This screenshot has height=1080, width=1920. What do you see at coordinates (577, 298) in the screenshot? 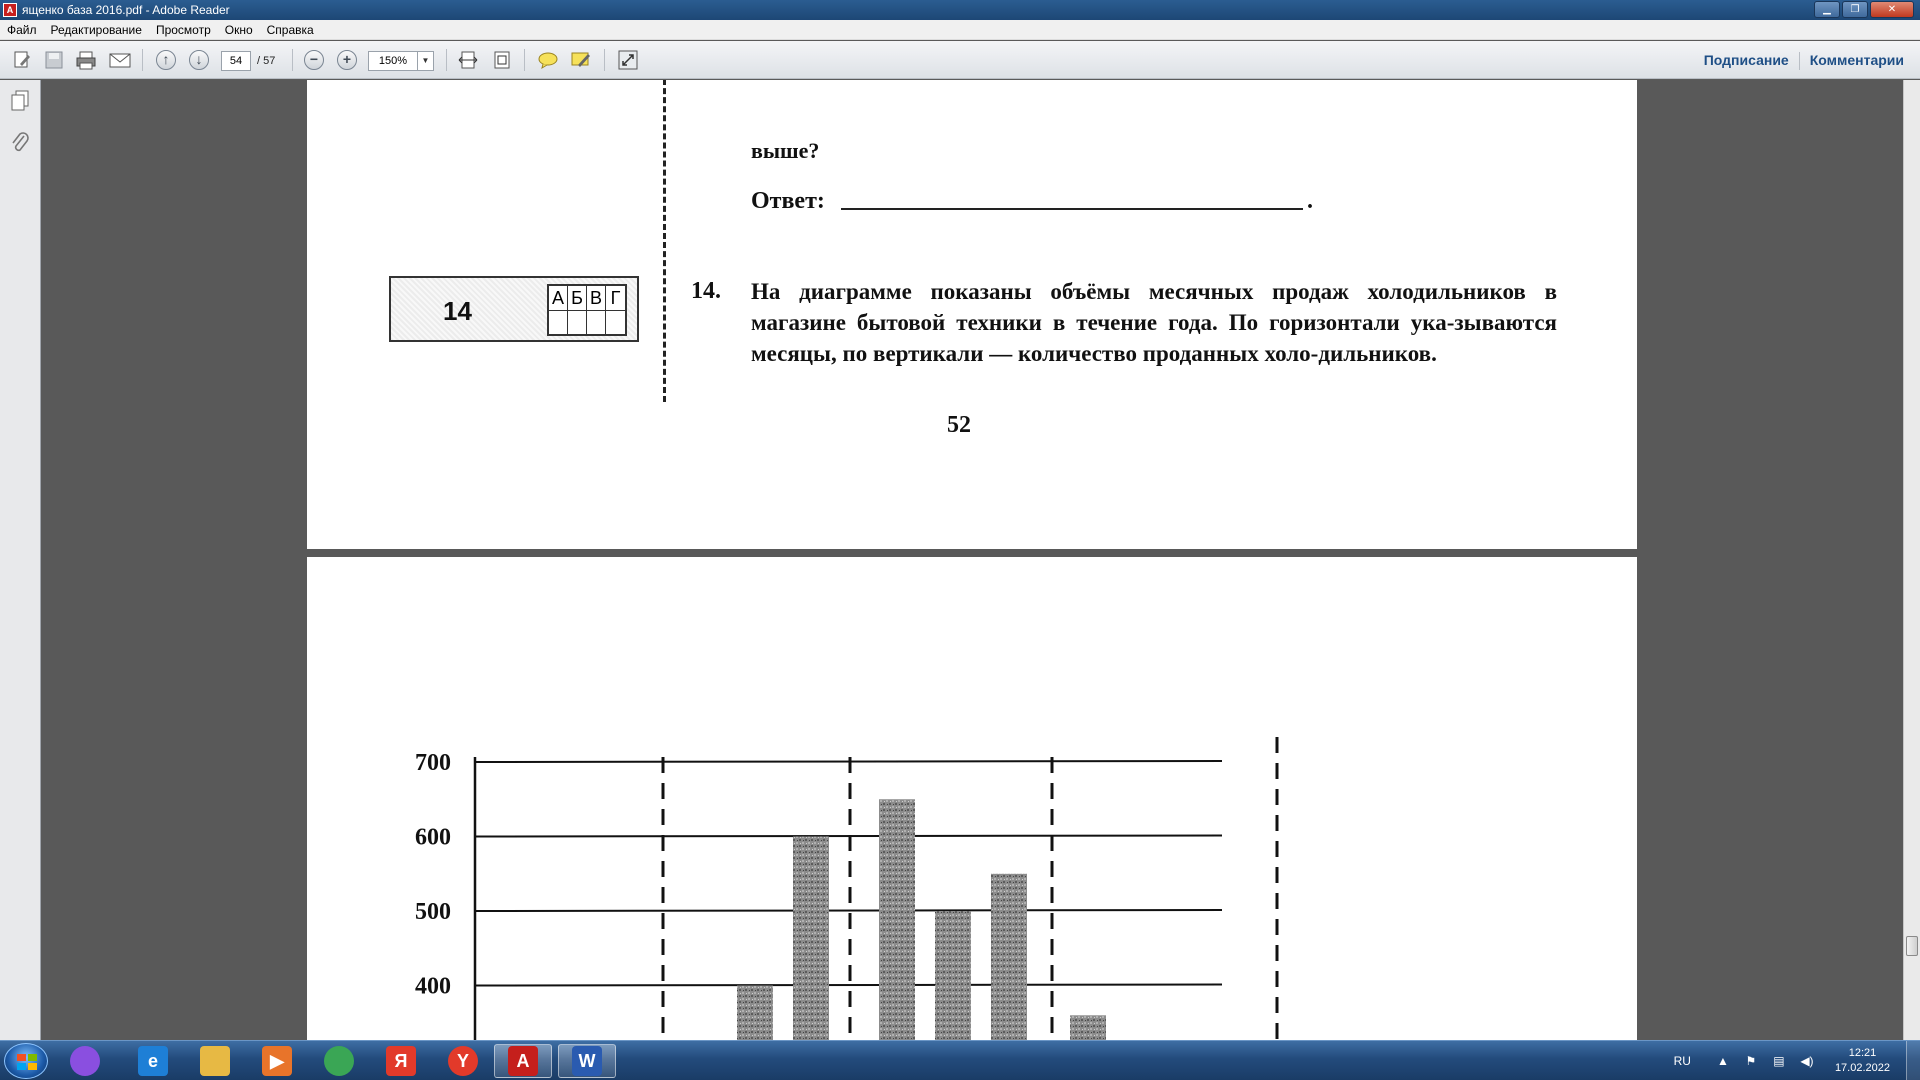
I see `letter-cell: Б` at bounding box center [577, 298].